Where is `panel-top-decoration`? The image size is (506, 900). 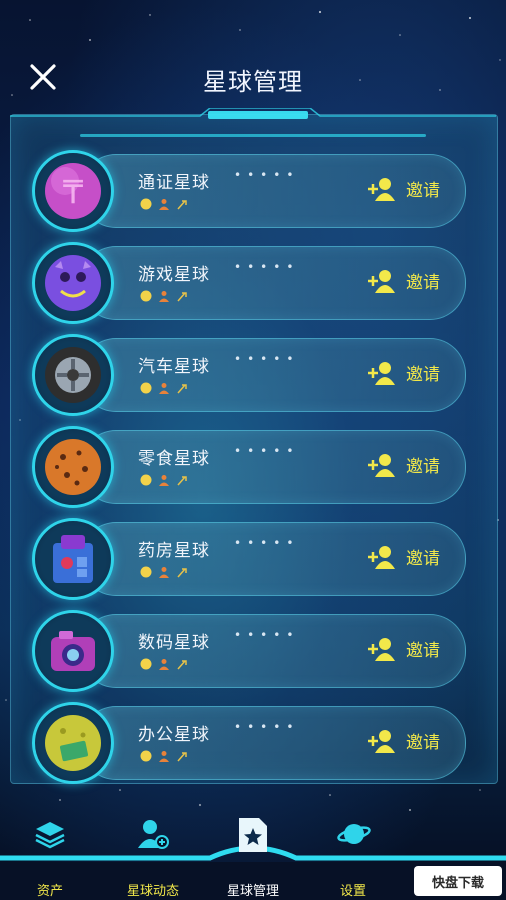 panel-top-decoration is located at coordinates (253, 122).